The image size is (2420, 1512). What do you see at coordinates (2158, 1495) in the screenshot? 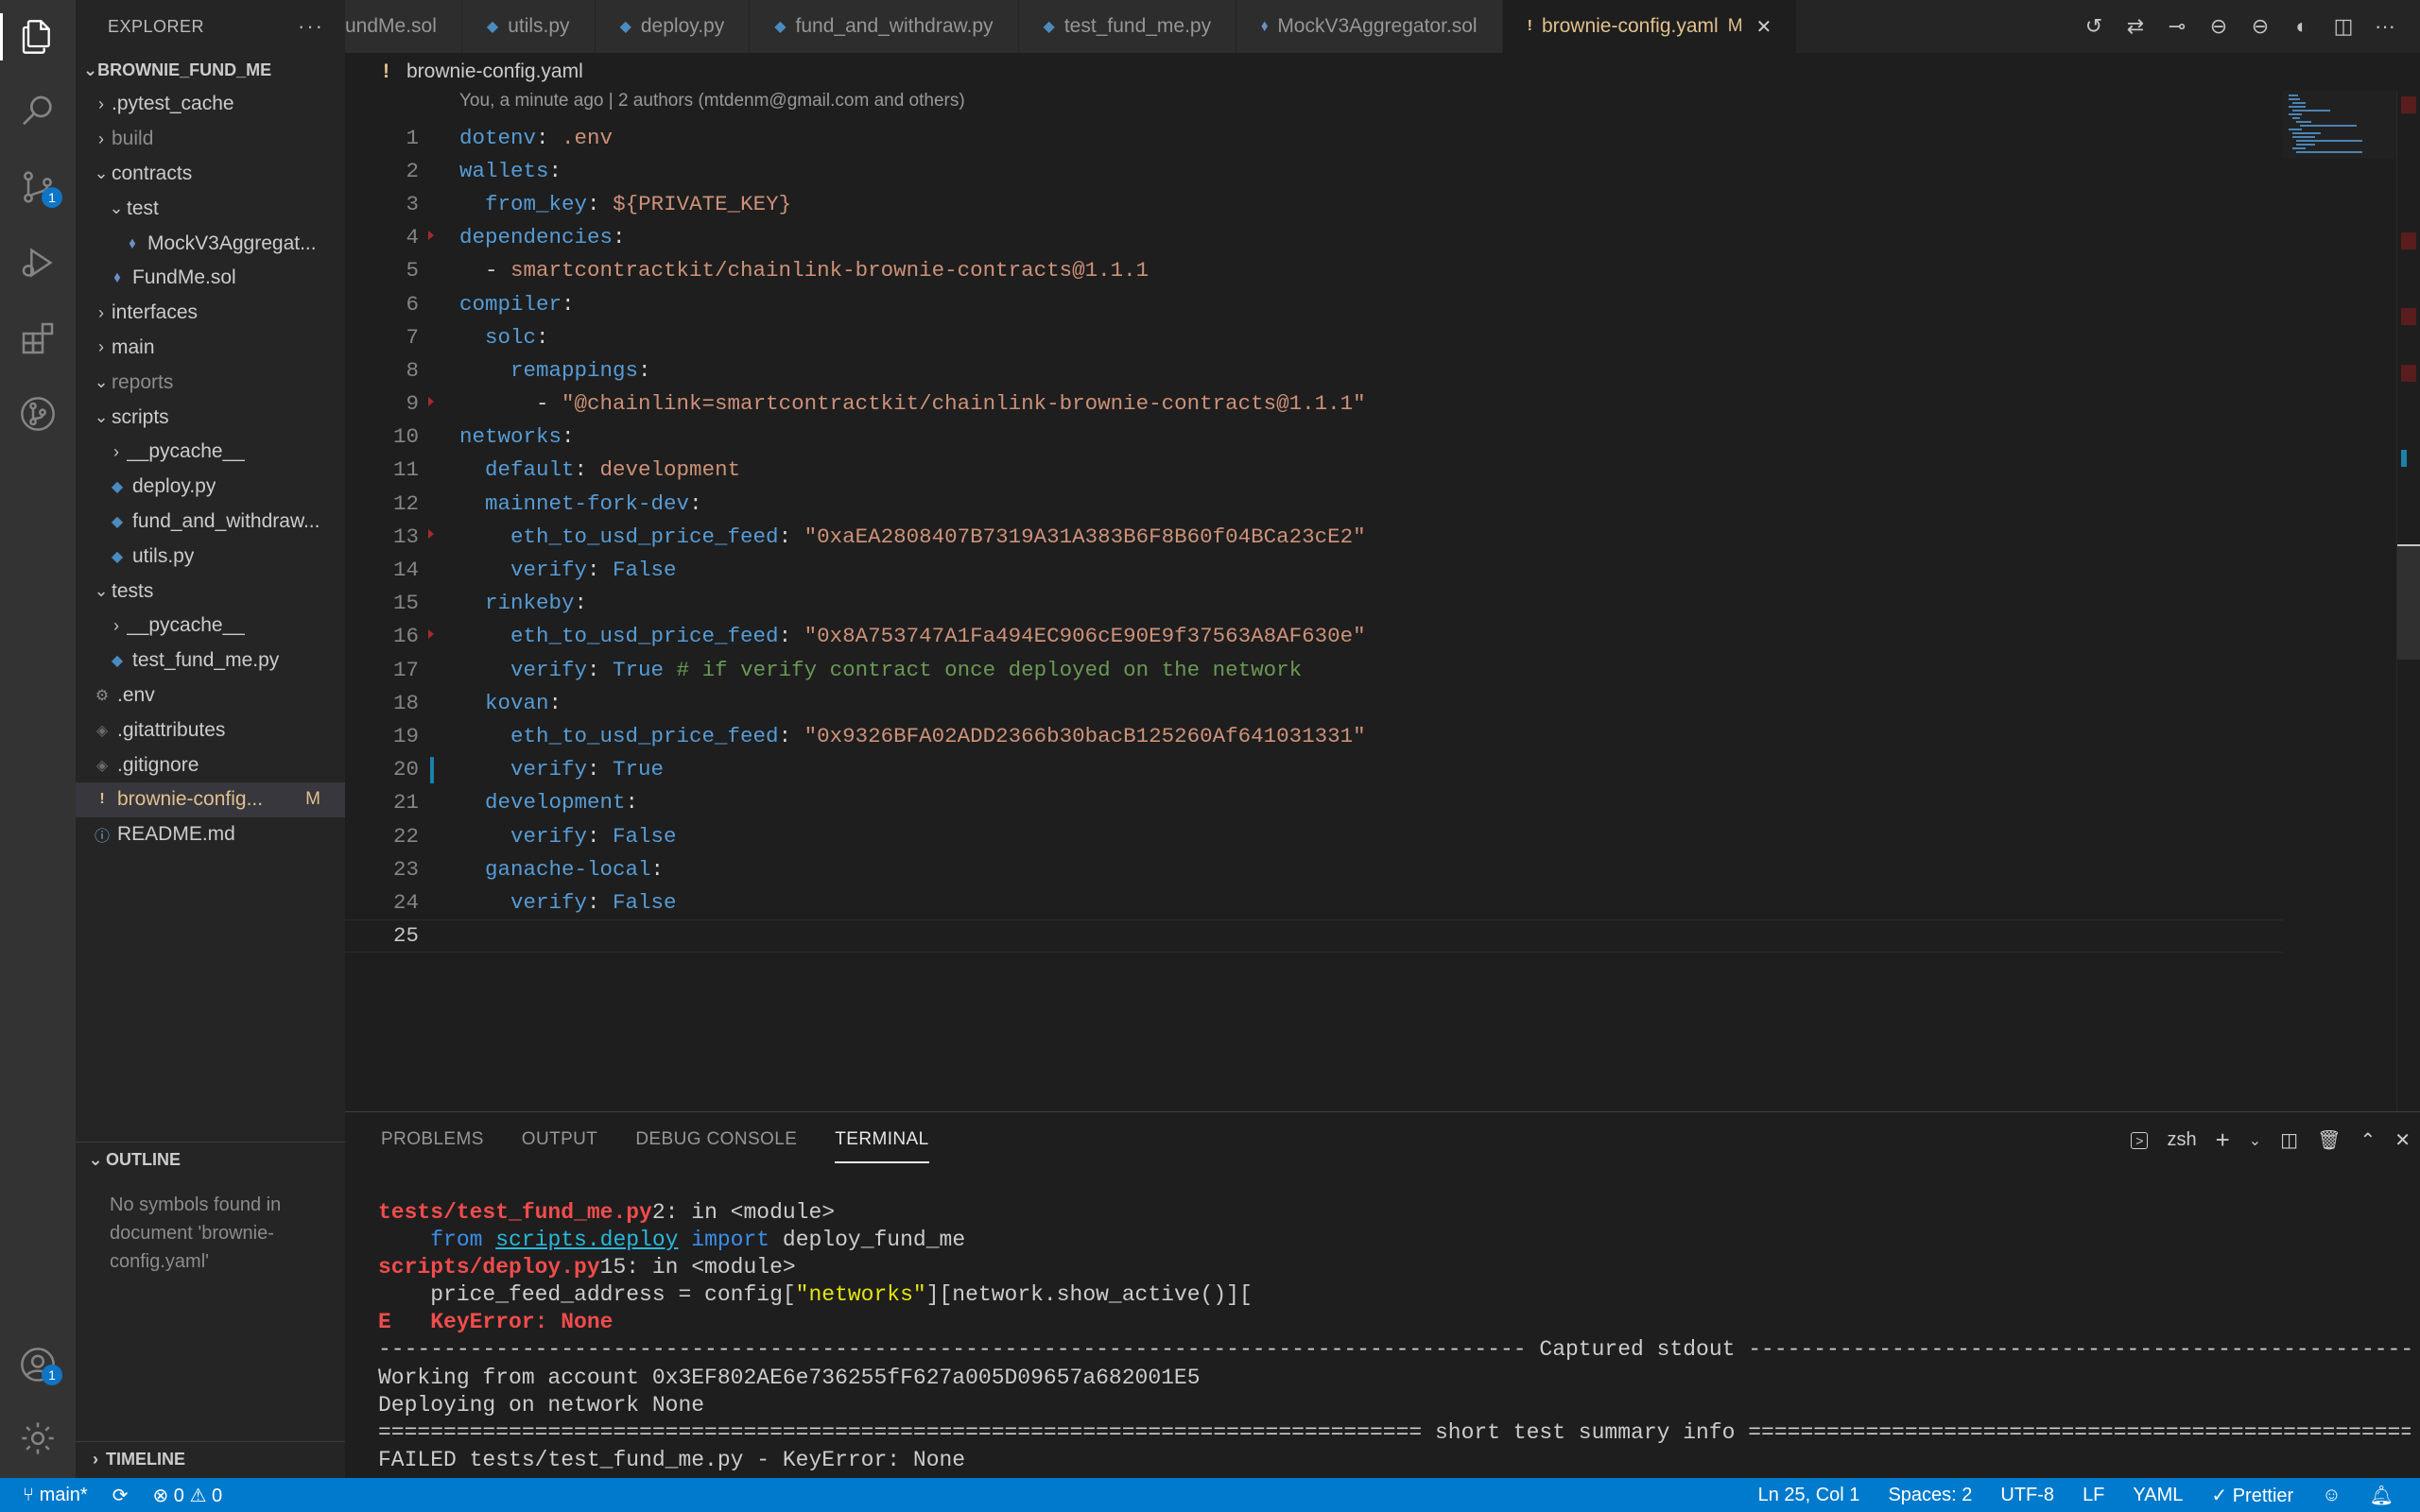
I see `language-mode: YAML` at bounding box center [2158, 1495].